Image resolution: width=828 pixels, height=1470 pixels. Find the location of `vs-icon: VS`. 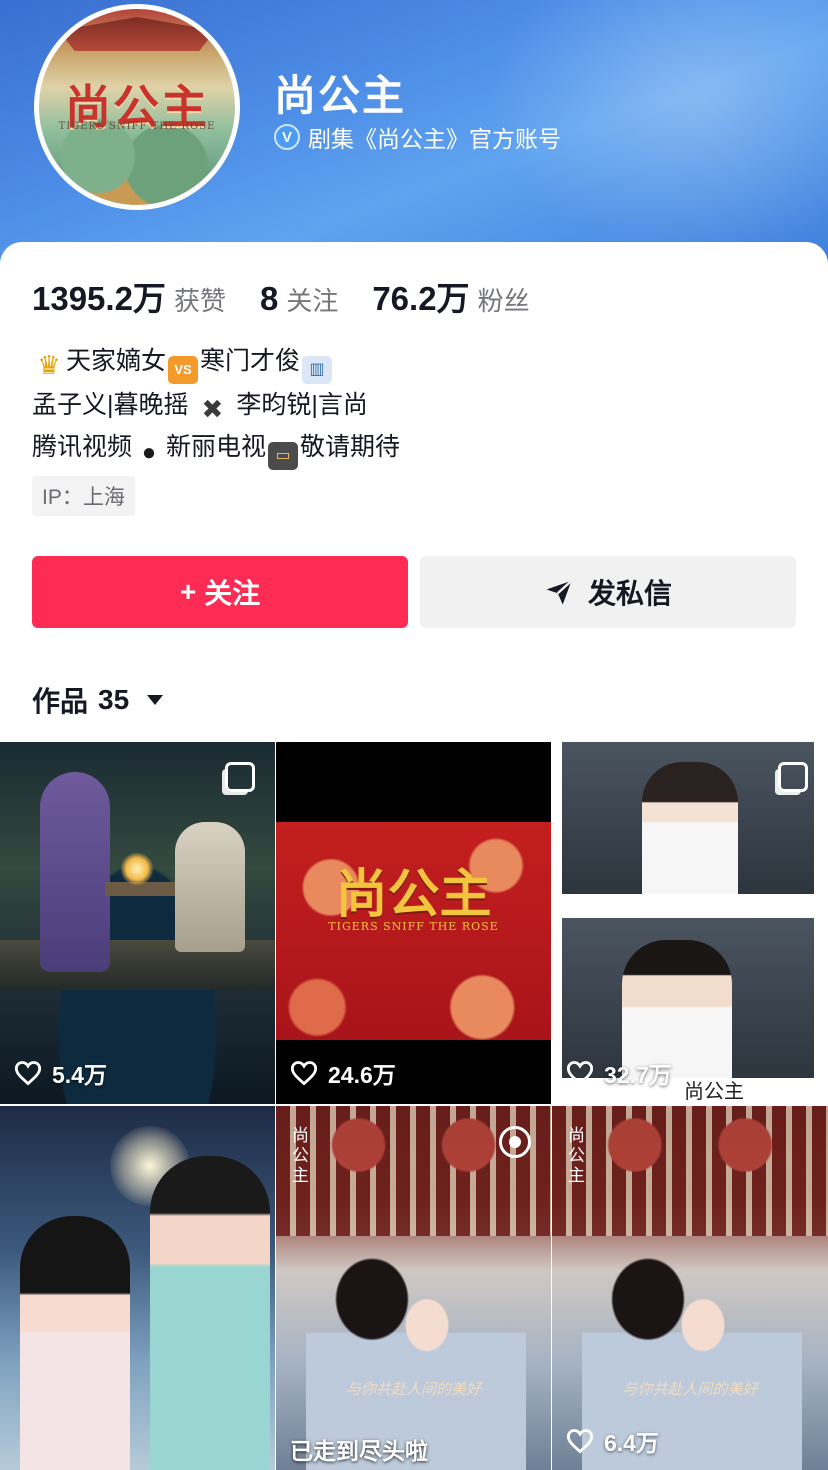

vs-icon: VS is located at coordinates (183, 370).